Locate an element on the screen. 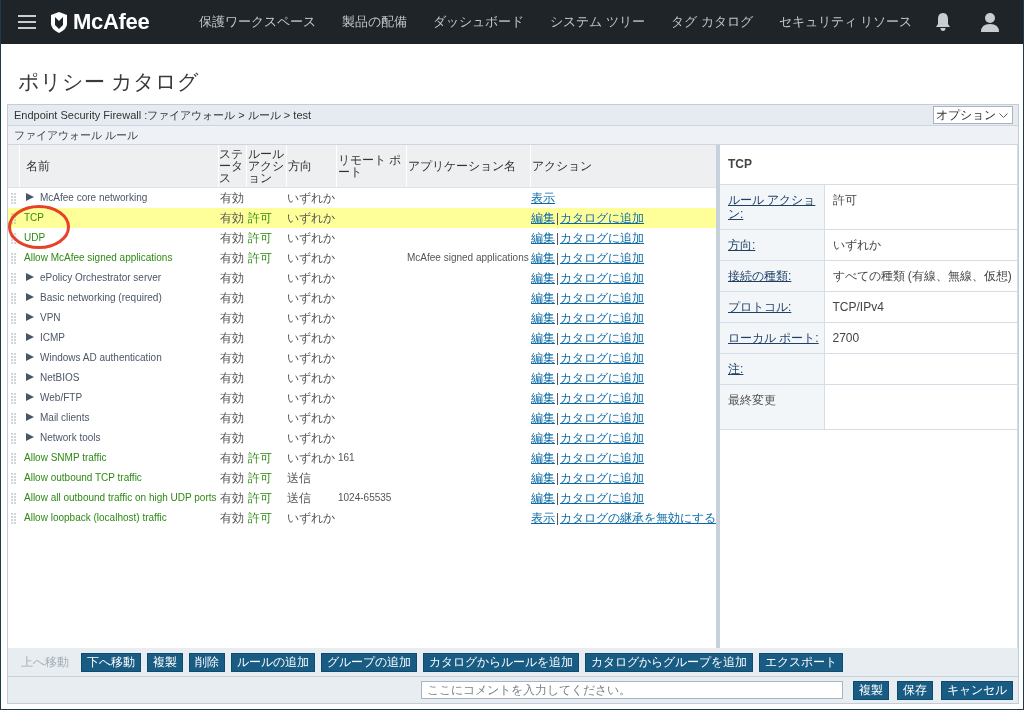  toolbar-button: カタログからグループを追加 is located at coordinates (669, 662).